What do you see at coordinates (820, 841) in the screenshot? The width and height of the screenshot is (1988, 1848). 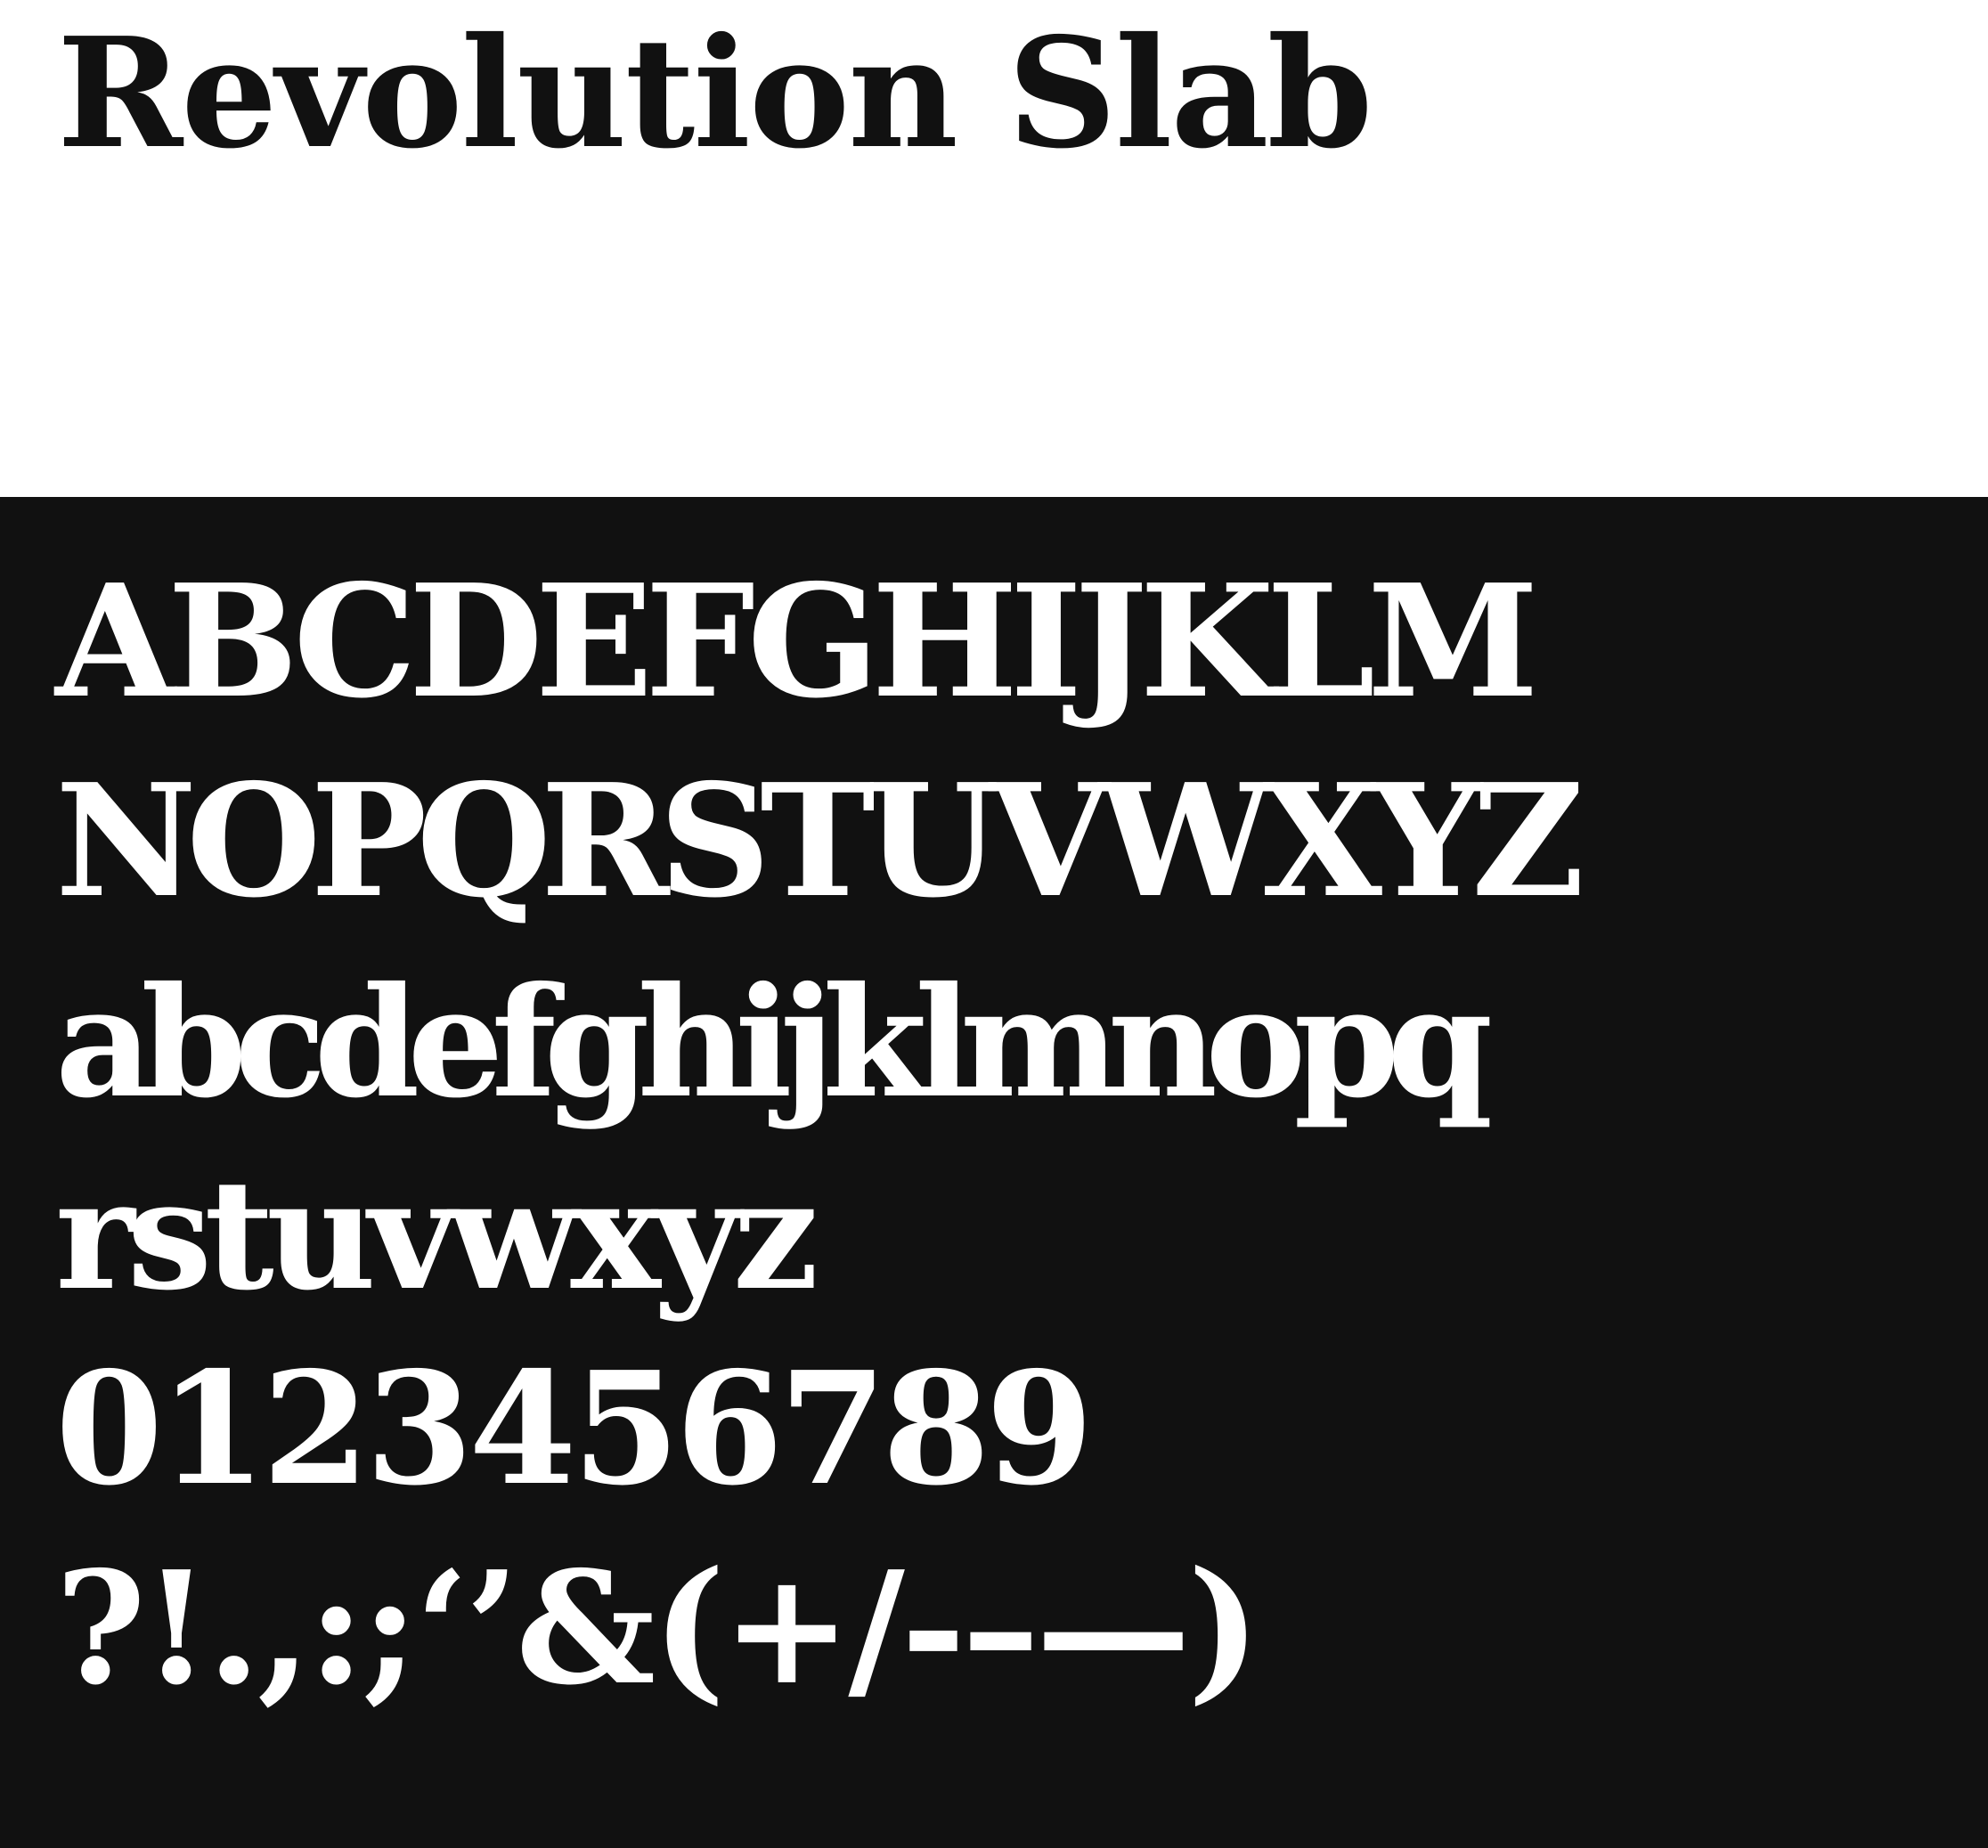 I see `uppercase-row-2: NOPQRSTUVWXYZ` at bounding box center [820, 841].